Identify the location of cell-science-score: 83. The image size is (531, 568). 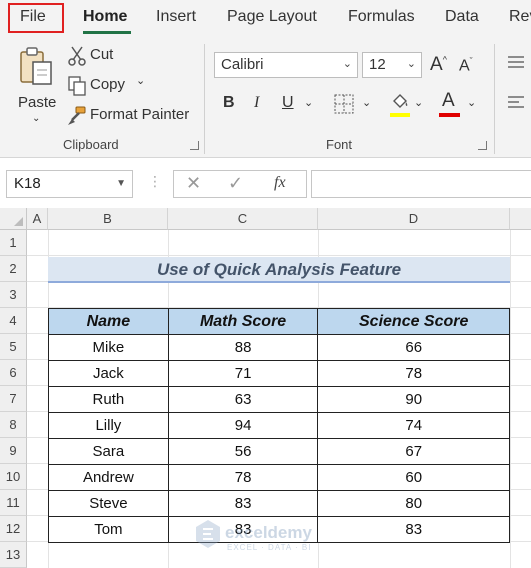
(413, 529).